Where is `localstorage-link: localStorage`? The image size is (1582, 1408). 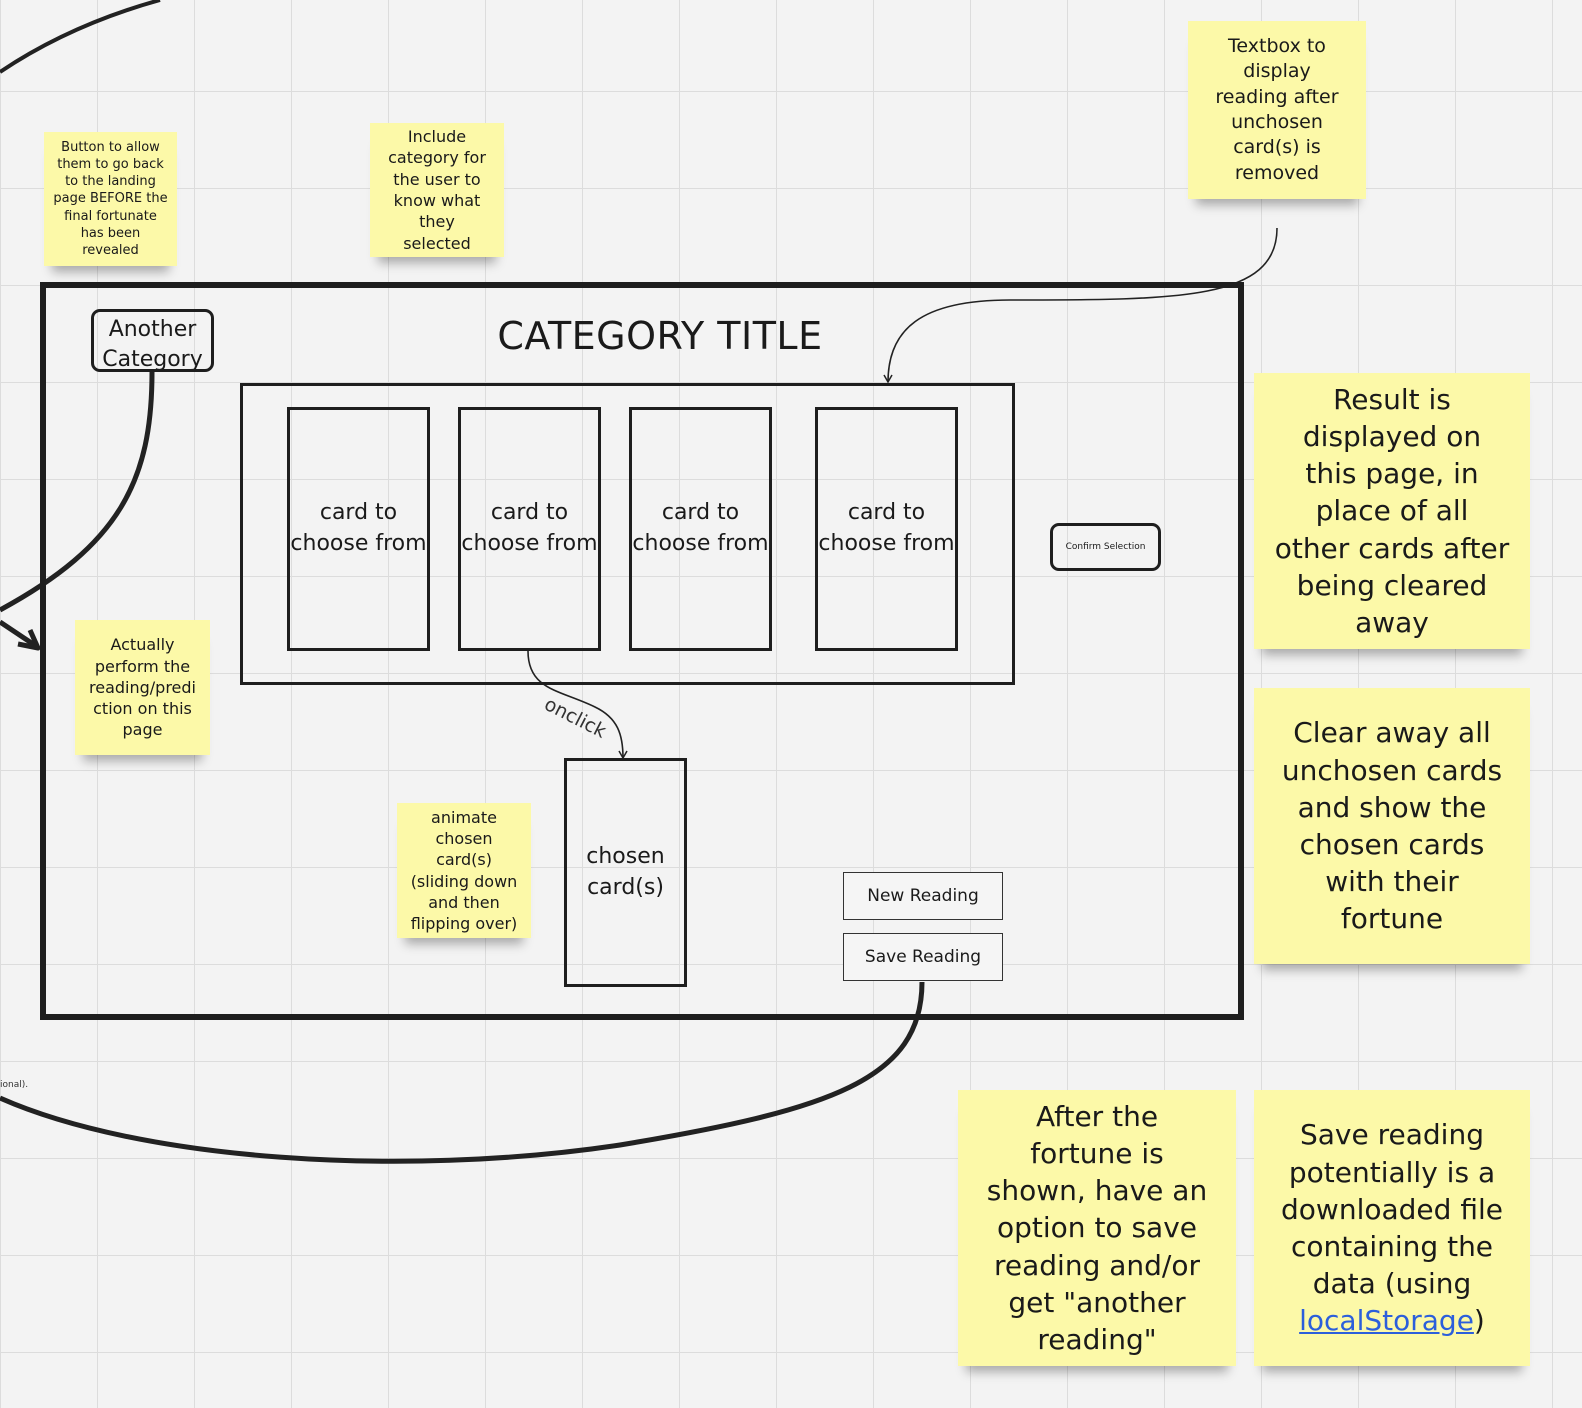 localstorage-link: localStorage is located at coordinates (1386, 1320).